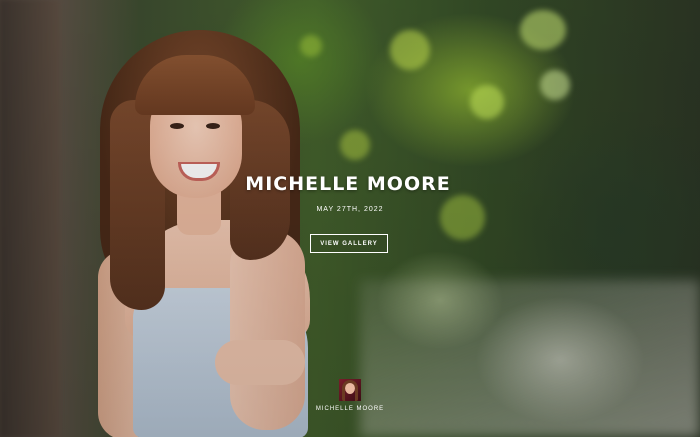  Describe the element at coordinates (350, 390) in the screenshot. I see `profile-thumbnail-icon` at that location.